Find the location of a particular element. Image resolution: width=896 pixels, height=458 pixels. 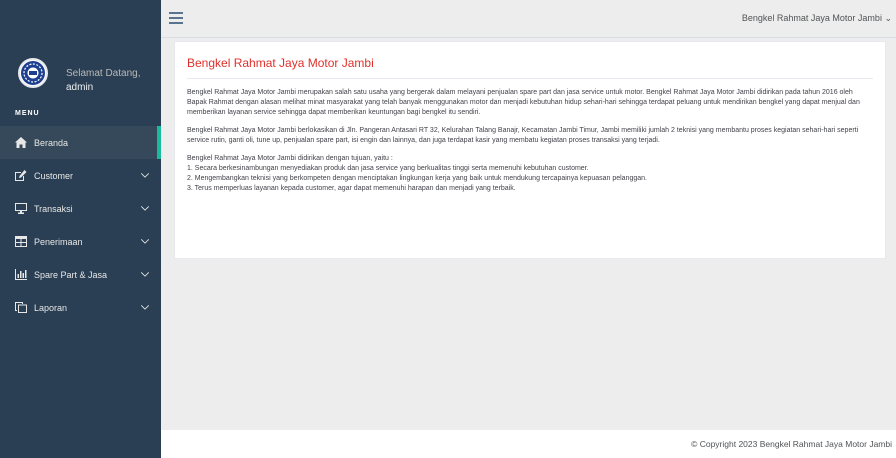

logo-icon is located at coordinates (33, 73).